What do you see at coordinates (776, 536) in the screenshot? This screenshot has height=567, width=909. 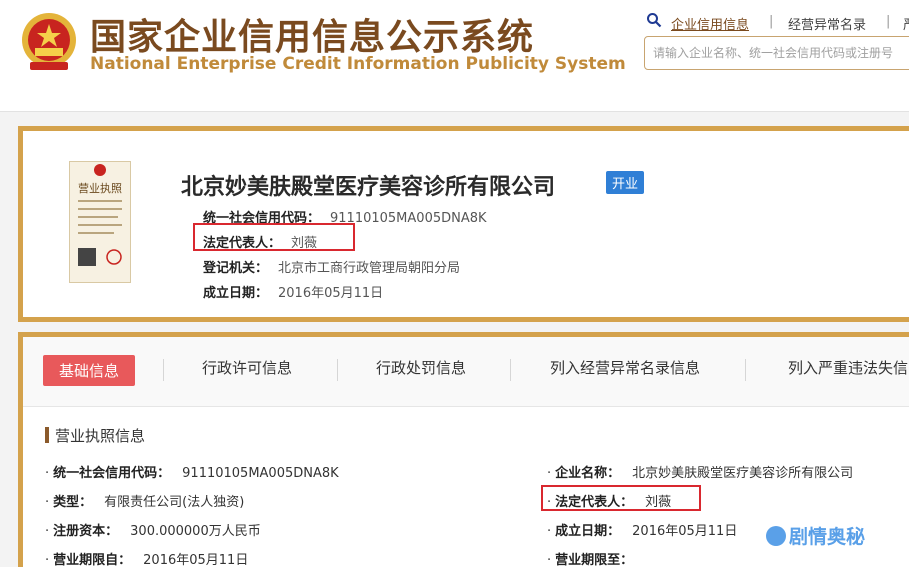 I see `watermark-icon` at bounding box center [776, 536].